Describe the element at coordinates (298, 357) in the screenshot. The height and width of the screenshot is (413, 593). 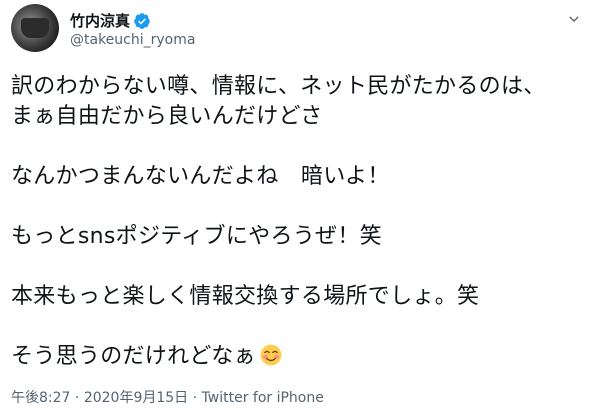
I see `tweet-line-last: そう思うのだけれどなぁ` at that location.